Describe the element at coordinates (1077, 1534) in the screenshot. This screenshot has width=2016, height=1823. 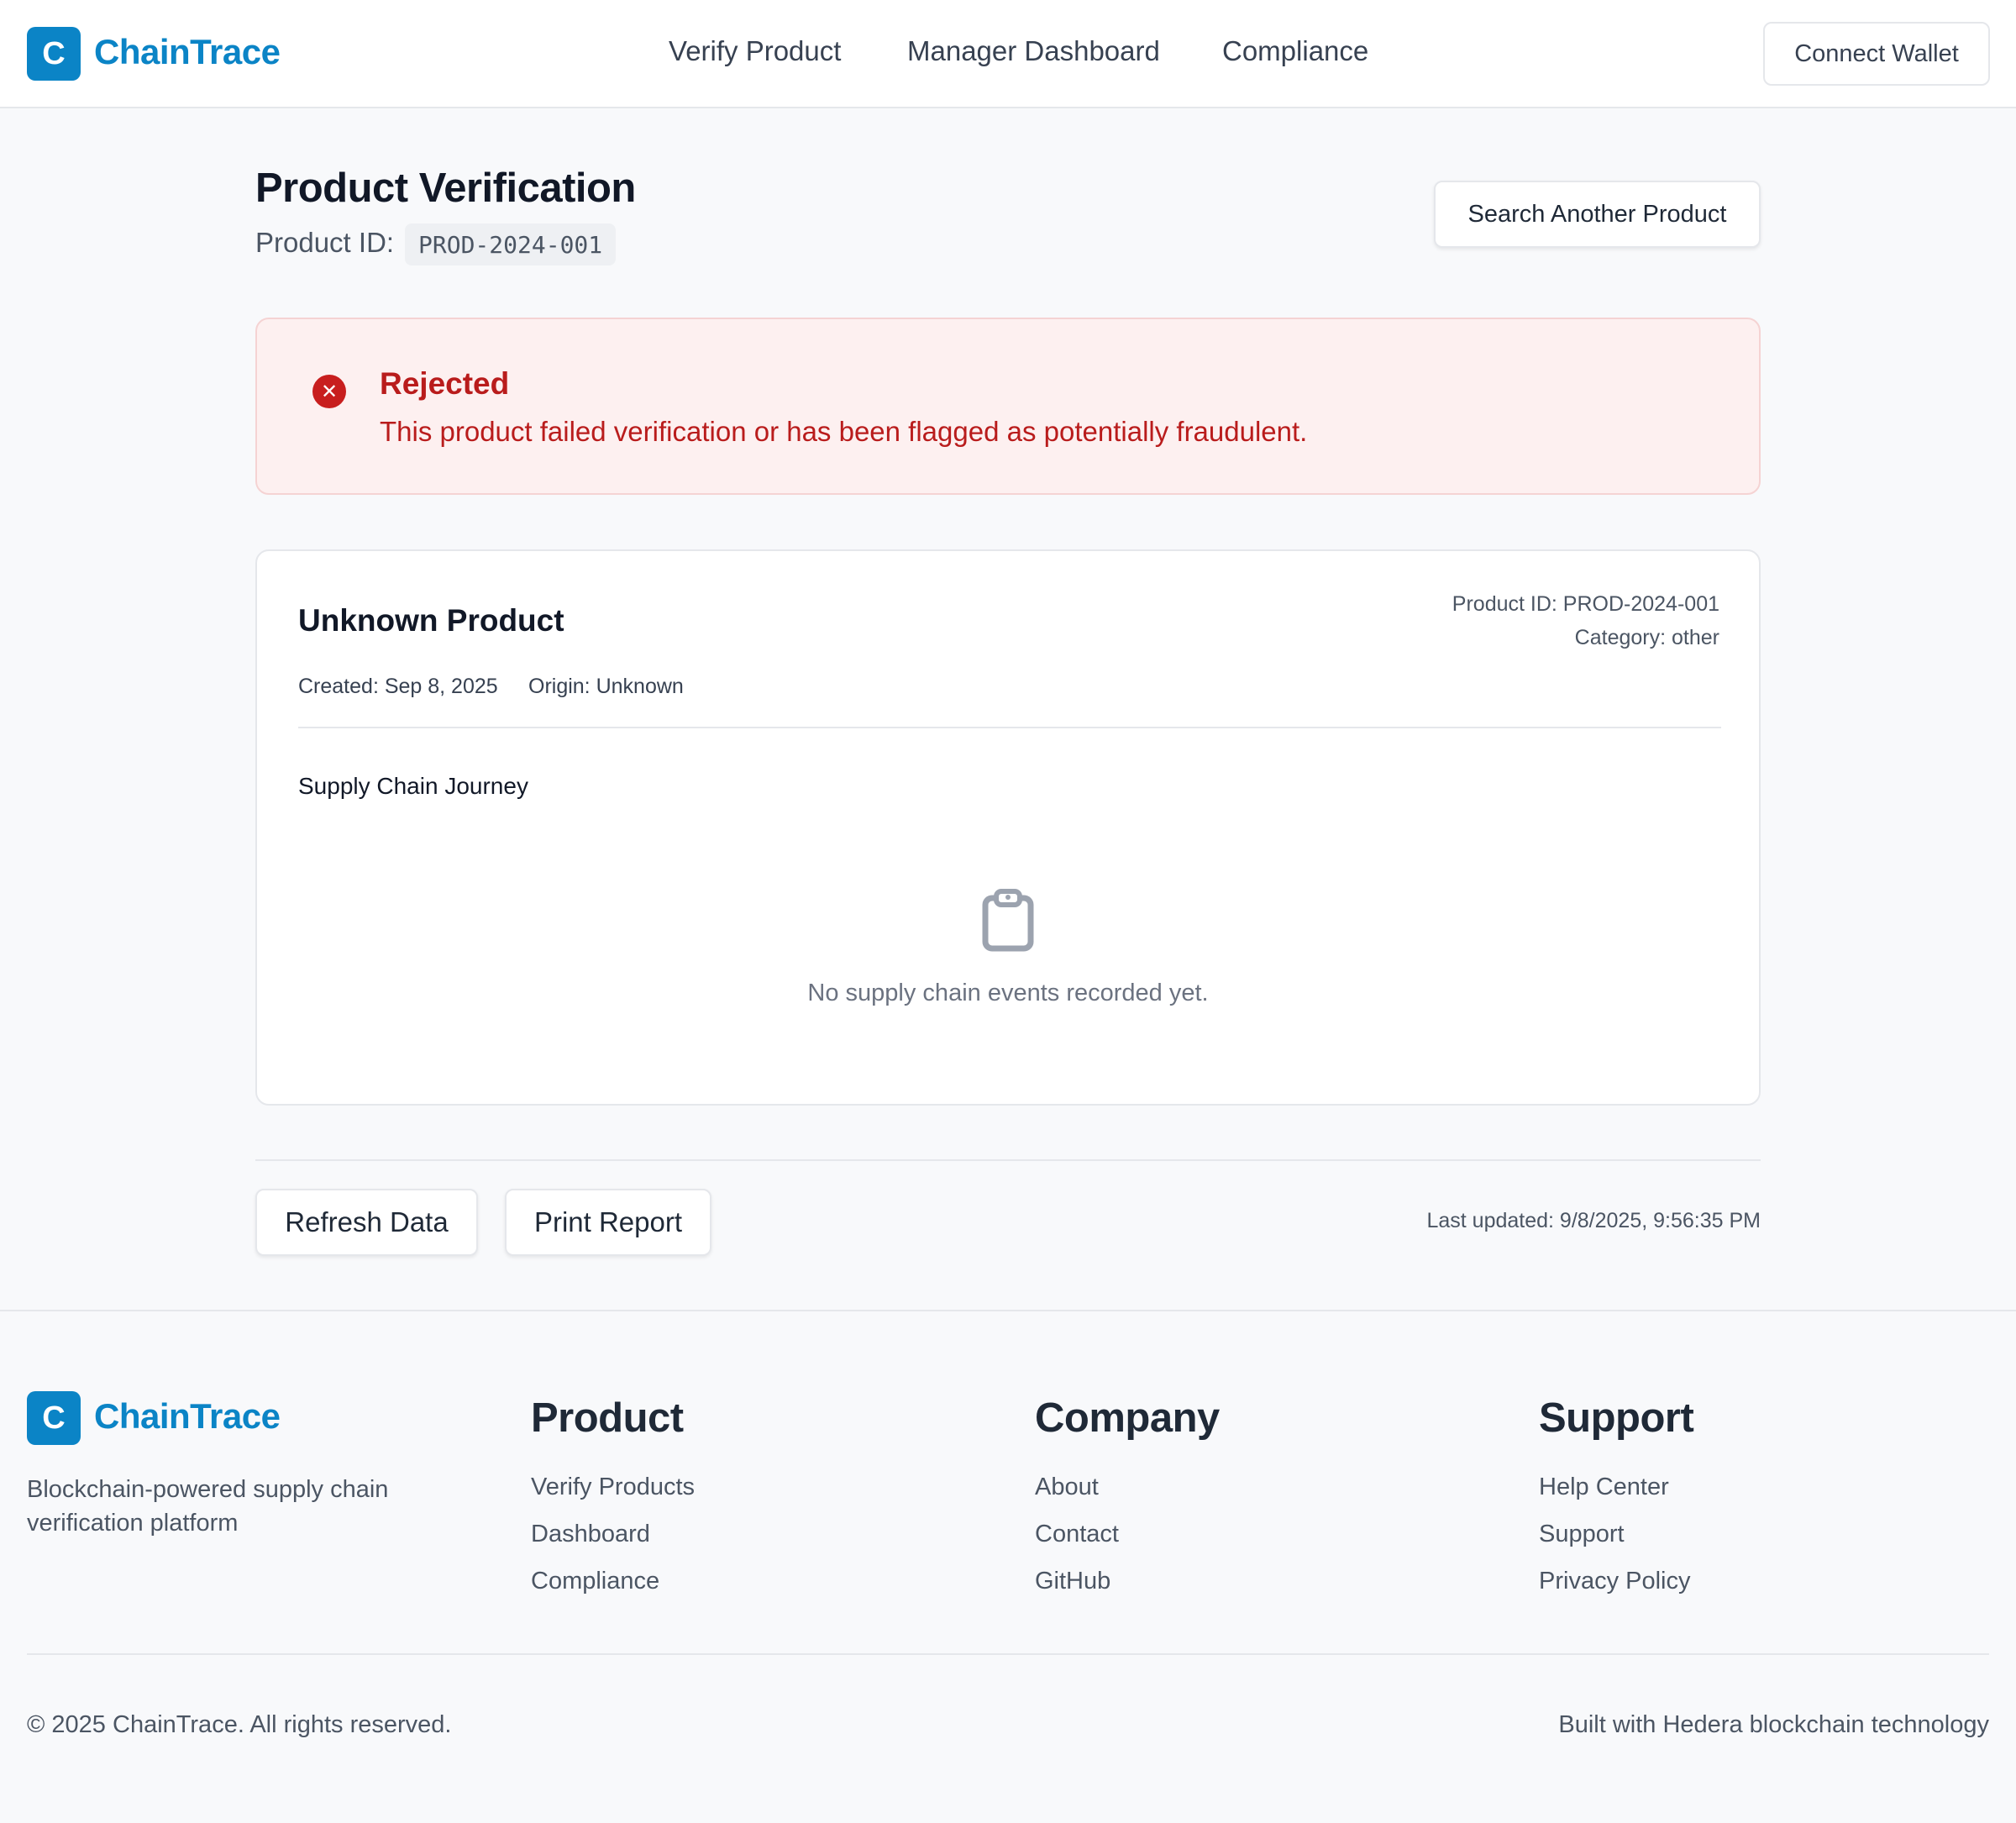
I see `footer-link-contact: Contact` at that location.